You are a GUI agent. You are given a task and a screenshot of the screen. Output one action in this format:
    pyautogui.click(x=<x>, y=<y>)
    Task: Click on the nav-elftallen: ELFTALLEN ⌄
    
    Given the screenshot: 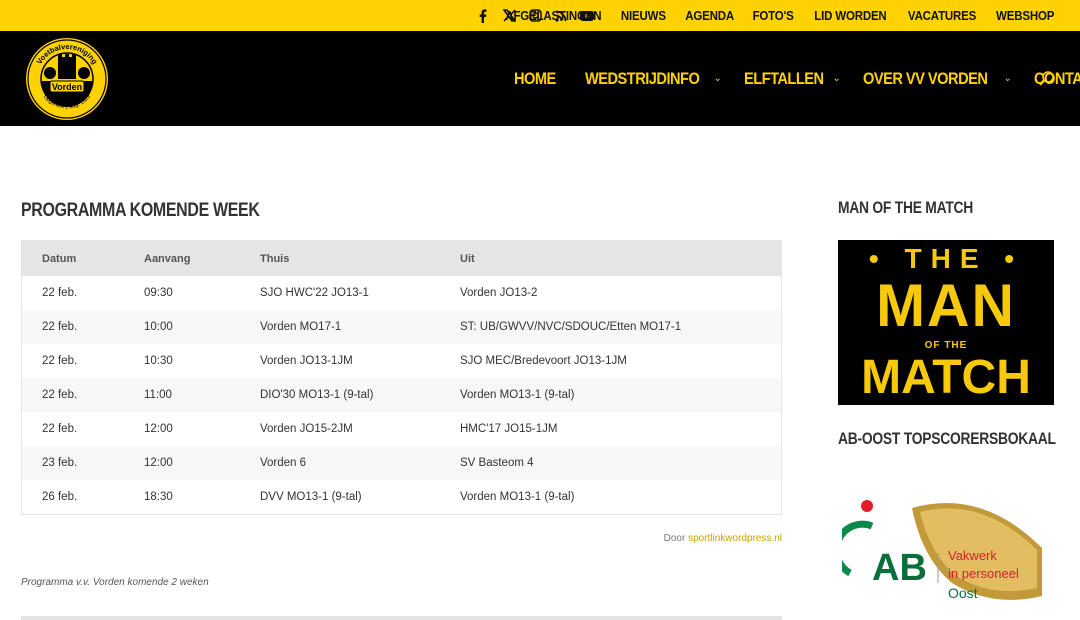 What is the action you would take?
    pyautogui.click(x=792, y=79)
    